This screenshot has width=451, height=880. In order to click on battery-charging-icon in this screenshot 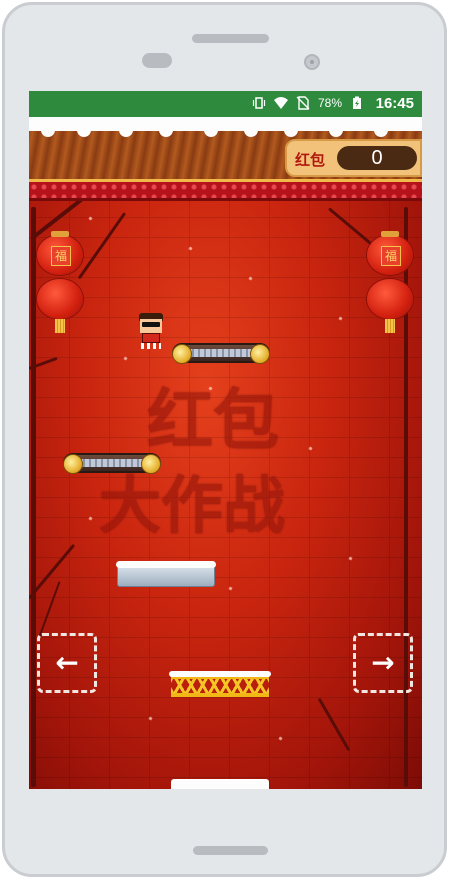, I will do `click(357, 102)`.